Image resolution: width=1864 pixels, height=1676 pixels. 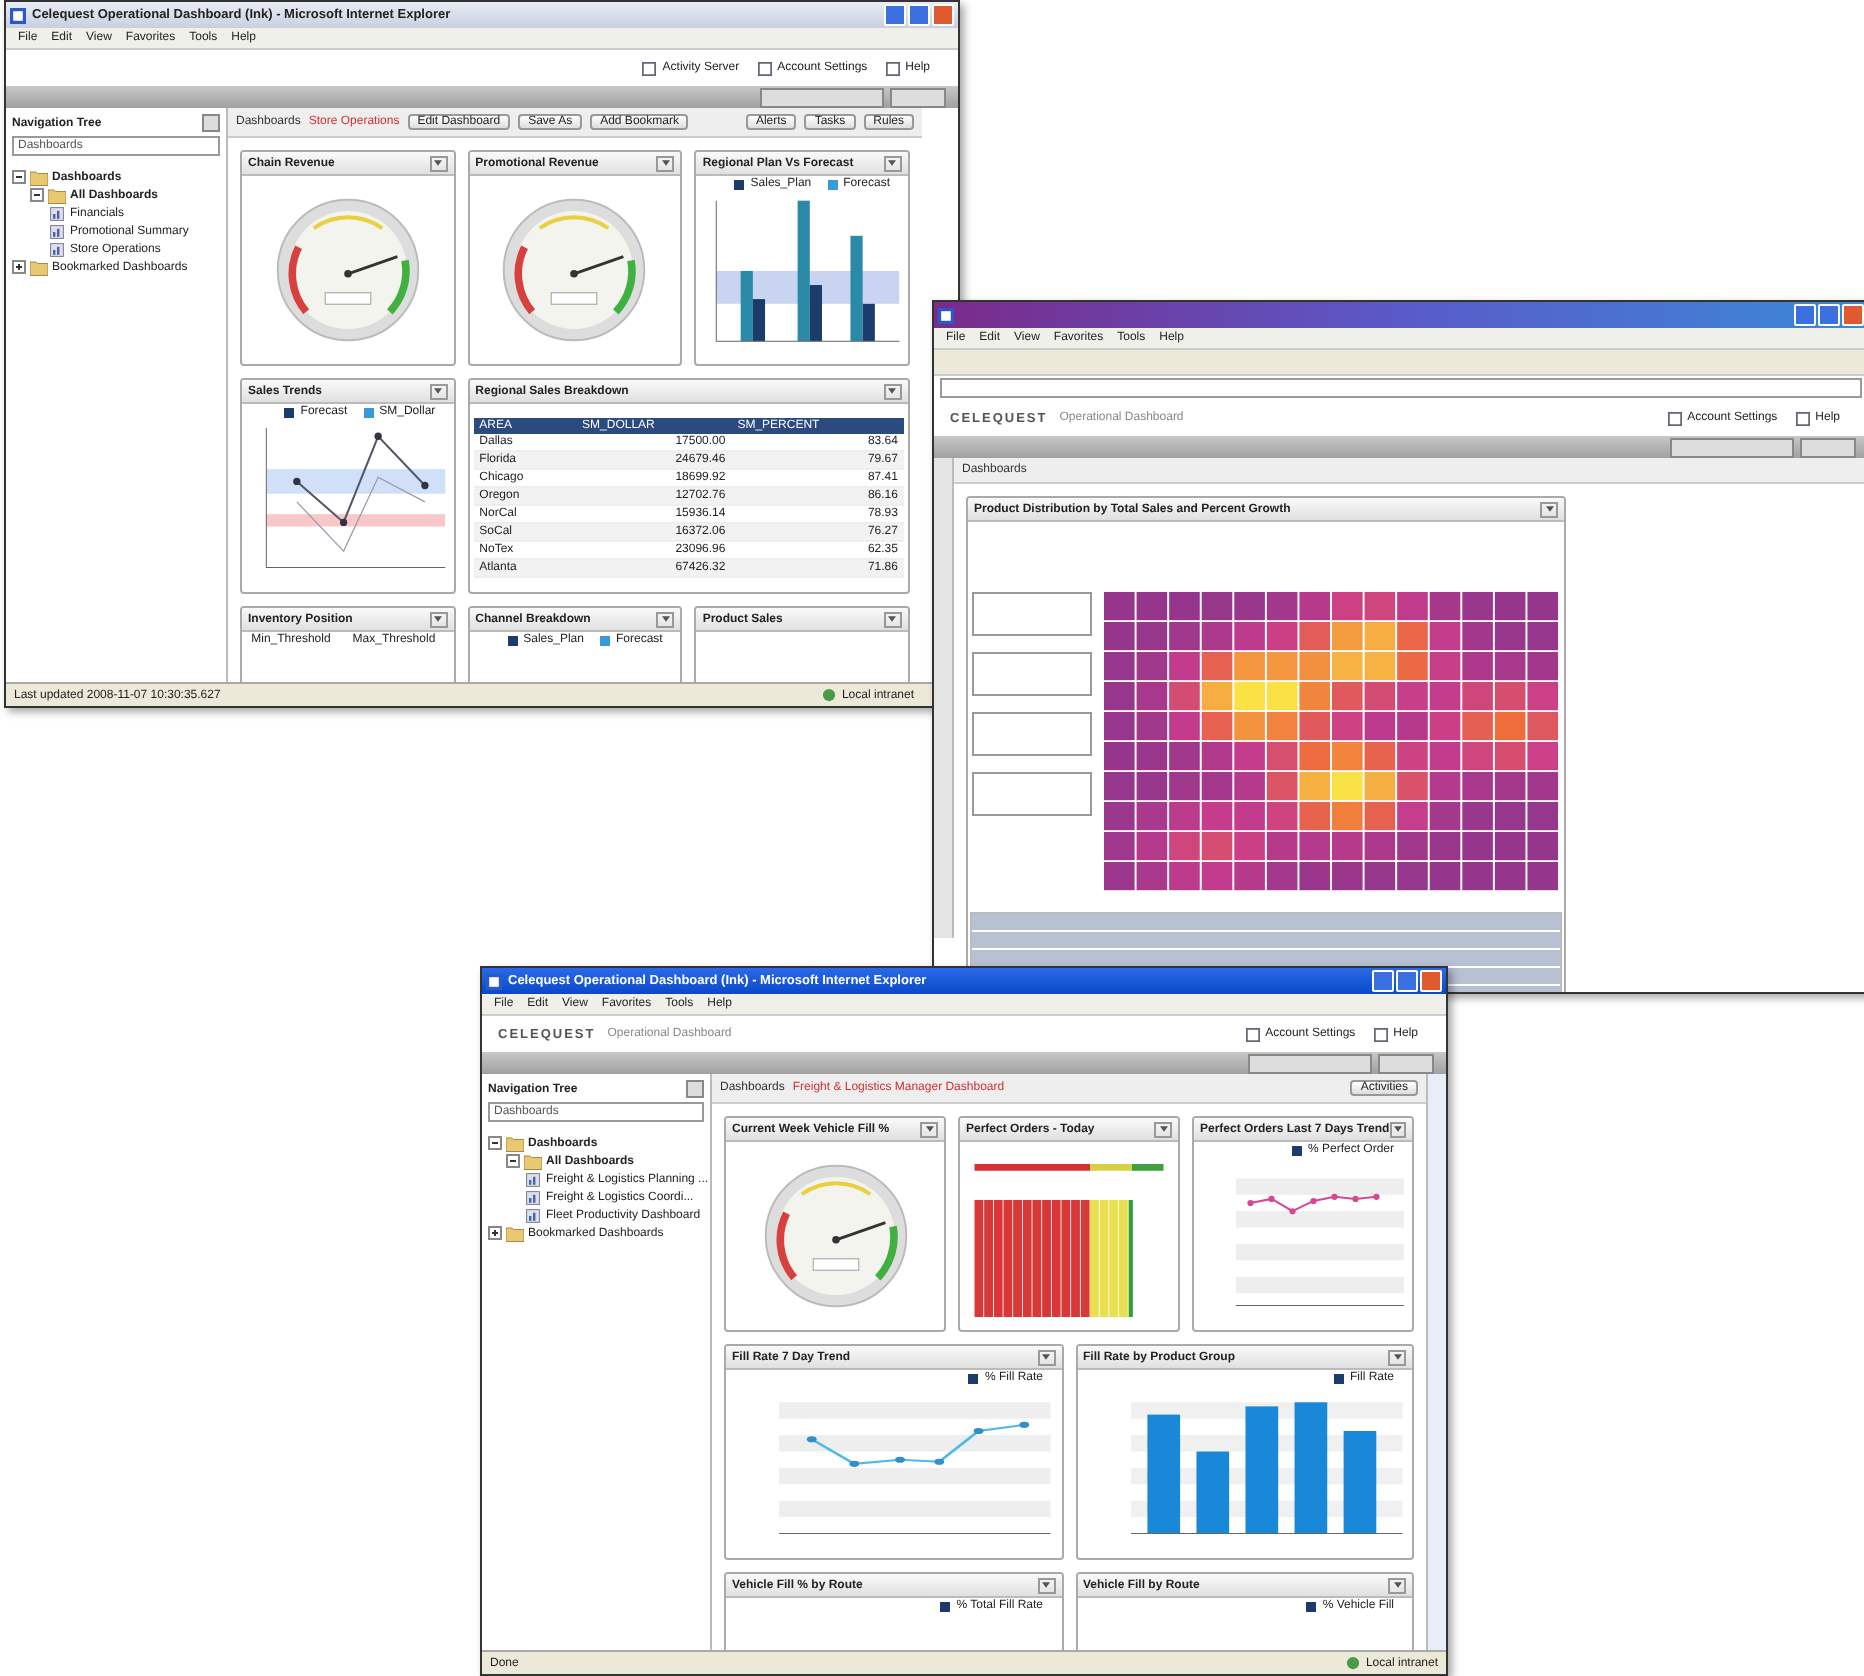 What do you see at coordinates (1436, 1362) in the screenshot?
I see `scrollbar` at bounding box center [1436, 1362].